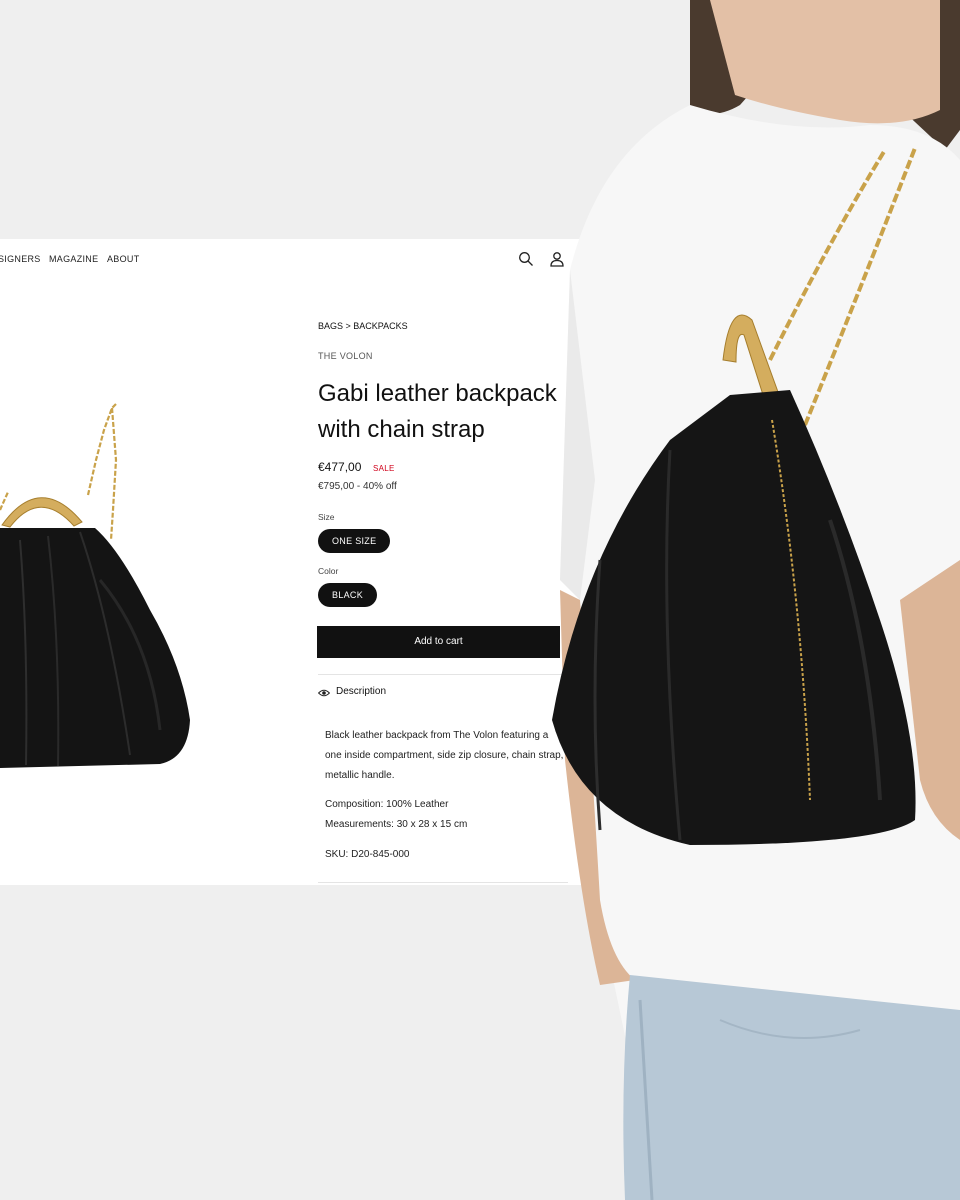 The width and height of the screenshot is (960, 1200). What do you see at coordinates (326, 517) in the screenshot?
I see `size-label: Size` at bounding box center [326, 517].